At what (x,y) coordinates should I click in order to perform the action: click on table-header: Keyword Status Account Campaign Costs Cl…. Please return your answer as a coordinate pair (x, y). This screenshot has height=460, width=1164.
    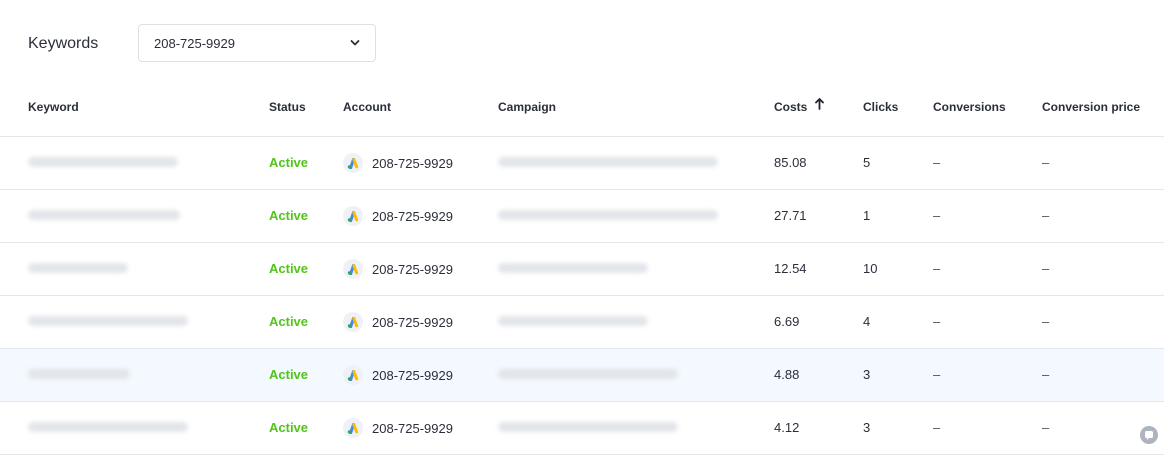
    Looking at the image, I should click on (582, 110).